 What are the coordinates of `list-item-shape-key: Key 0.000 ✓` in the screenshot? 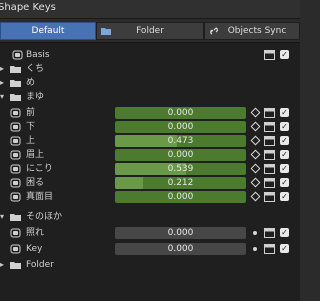 It's located at (150, 249).